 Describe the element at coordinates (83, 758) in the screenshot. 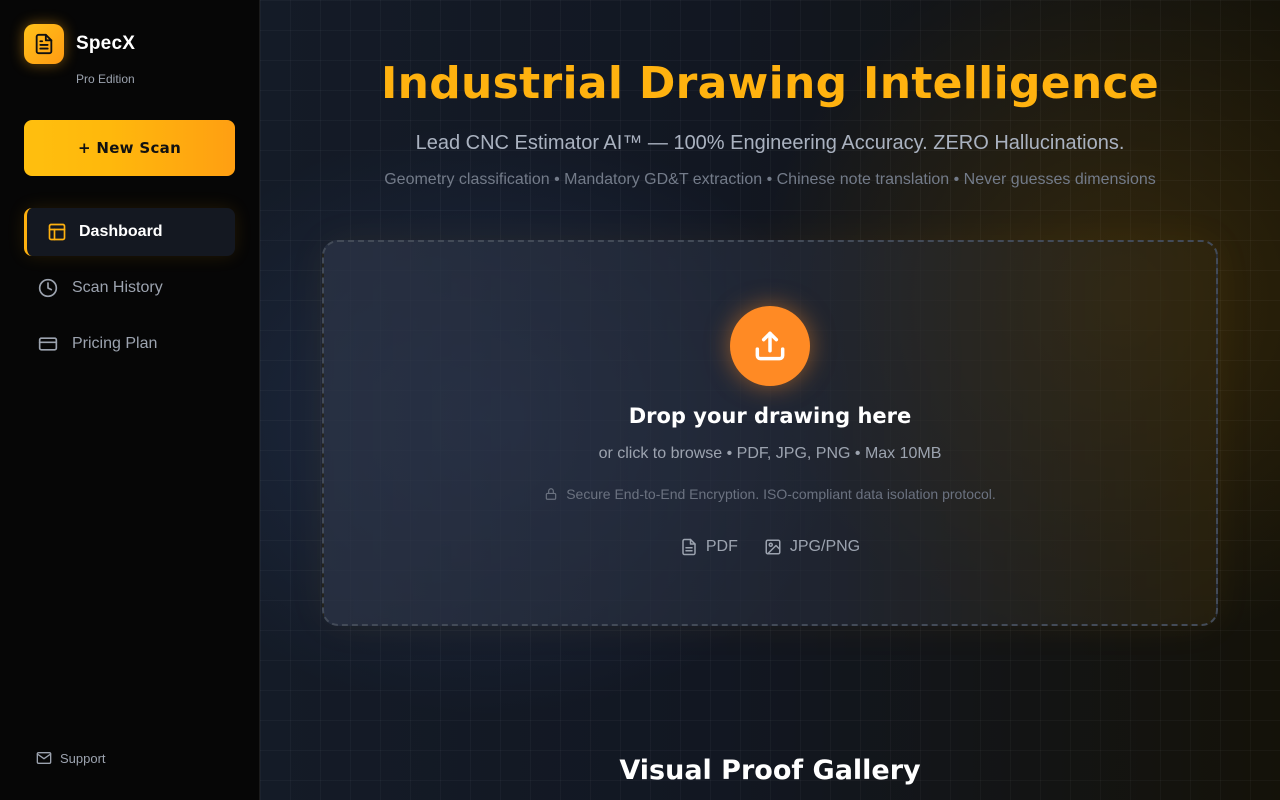

I see `support-label: Support` at that location.